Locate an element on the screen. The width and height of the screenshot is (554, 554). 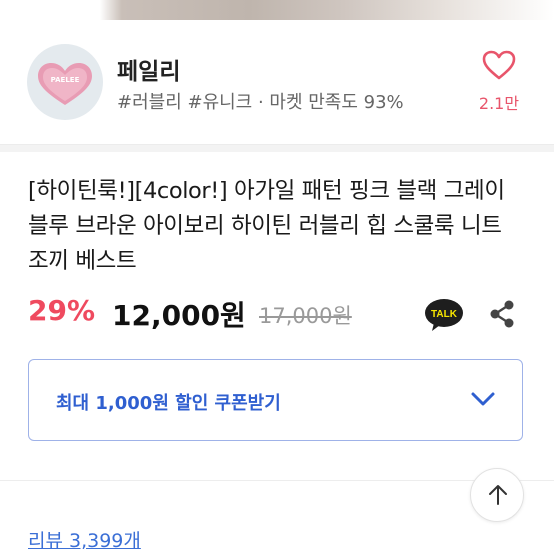
bottom-divider is located at coordinates (277, 480).